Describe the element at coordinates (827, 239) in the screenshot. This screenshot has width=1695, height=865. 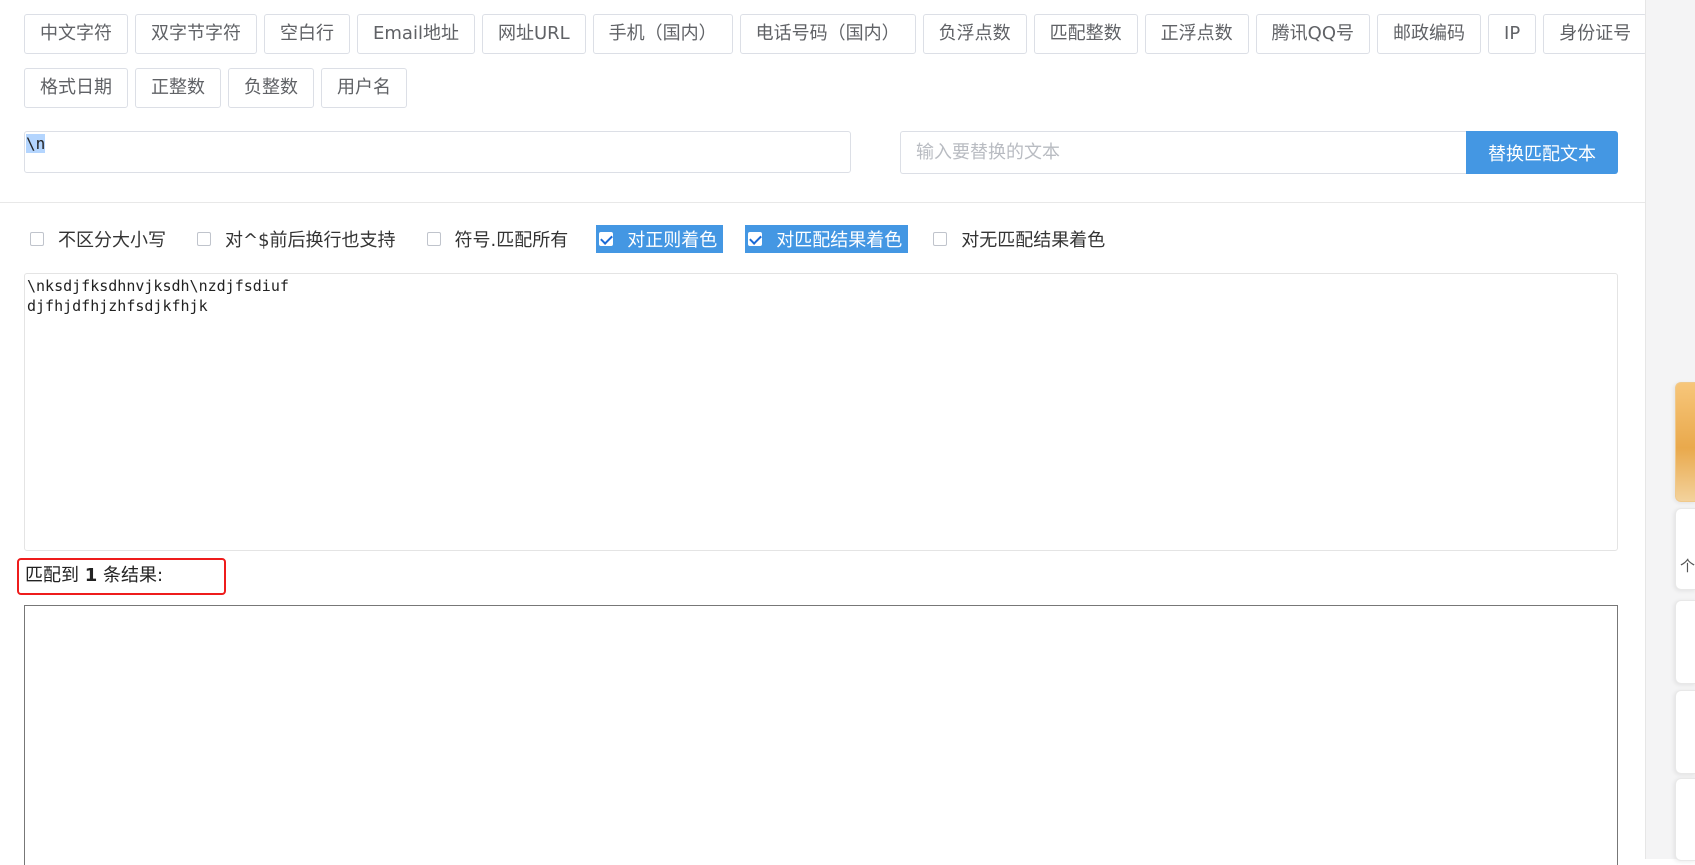
I see `option-color-matches: 对匹配结果着色` at that location.